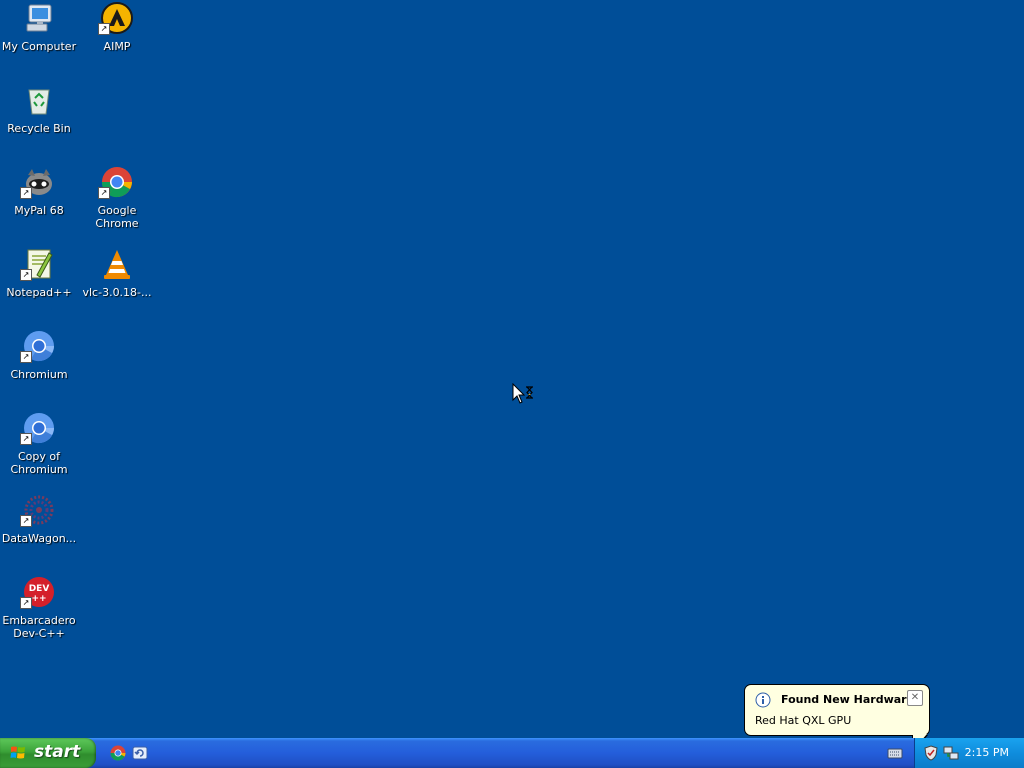 Image resolution: width=1024 pixels, height=768 pixels. What do you see at coordinates (117, 217) in the screenshot?
I see `icon-label: Google Chrome` at bounding box center [117, 217].